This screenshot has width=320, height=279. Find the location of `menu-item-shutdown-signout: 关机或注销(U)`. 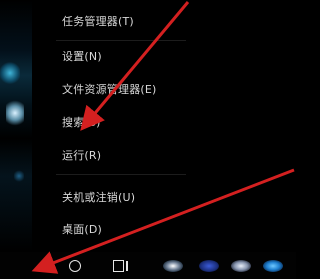

menu-item-shutdown-signout: 关机或注销(U) is located at coordinates (98, 198).